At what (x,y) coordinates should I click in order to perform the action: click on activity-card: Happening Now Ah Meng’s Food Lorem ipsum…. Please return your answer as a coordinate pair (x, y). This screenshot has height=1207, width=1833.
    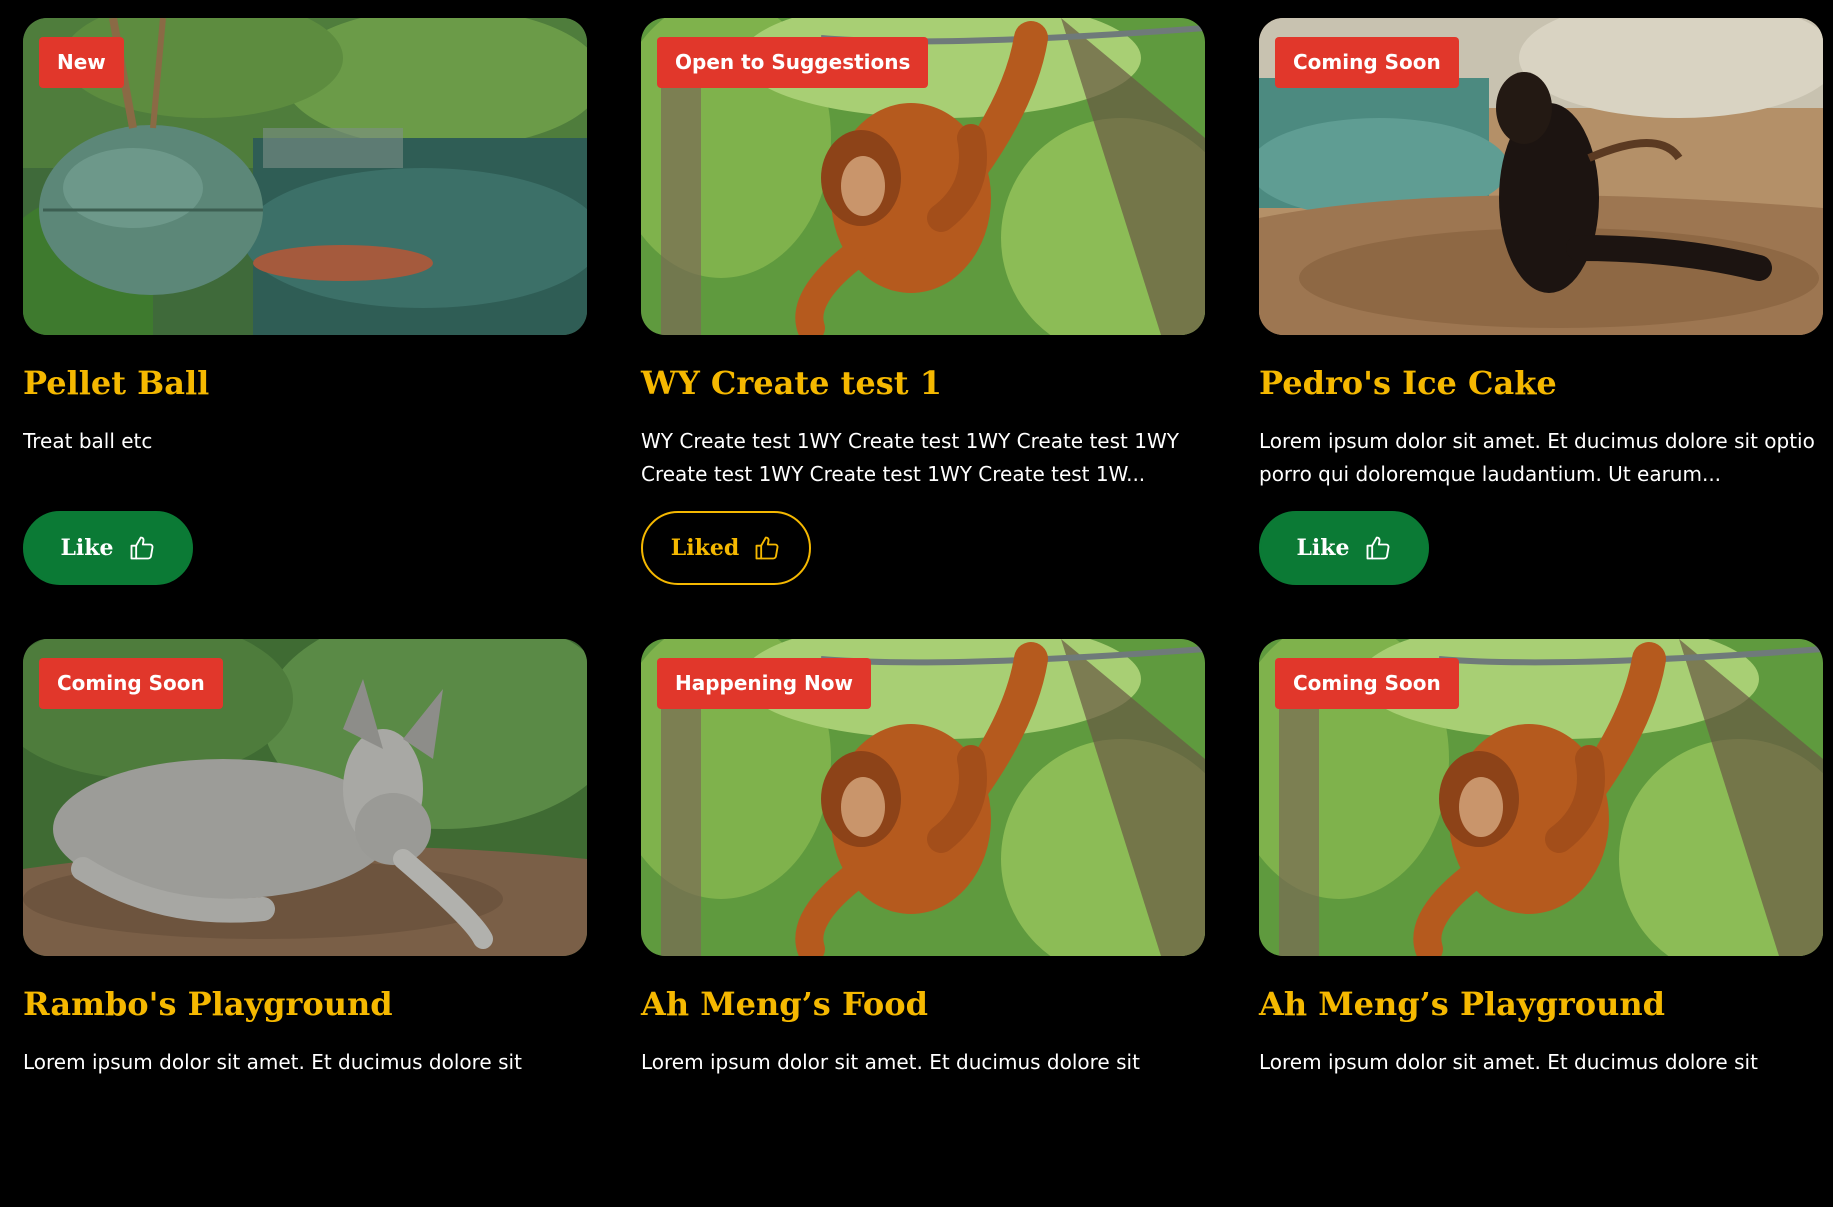
    Looking at the image, I should click on (923, 923).